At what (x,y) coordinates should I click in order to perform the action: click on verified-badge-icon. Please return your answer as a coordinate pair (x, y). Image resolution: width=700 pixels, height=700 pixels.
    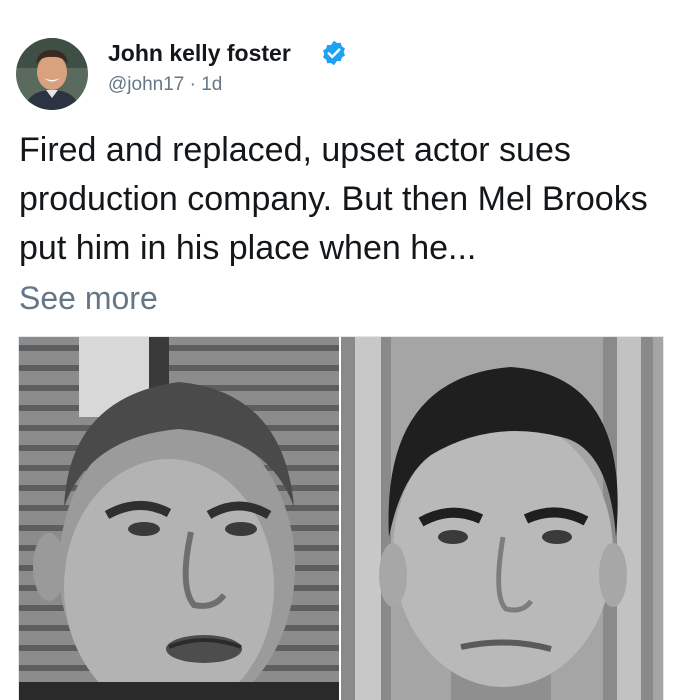
    Looking at the image, I should click on (334, 53).